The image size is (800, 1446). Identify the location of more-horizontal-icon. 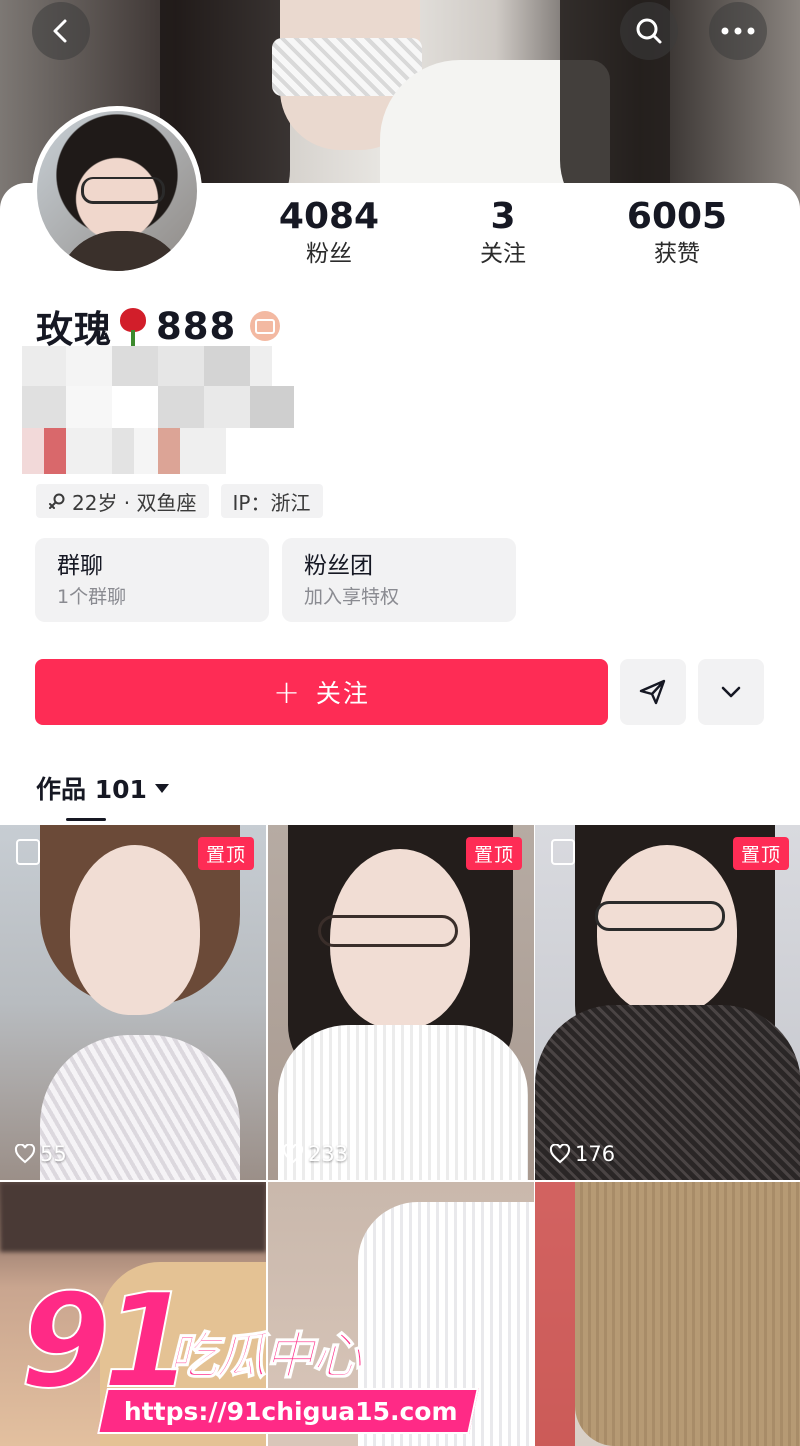
(738, 31).